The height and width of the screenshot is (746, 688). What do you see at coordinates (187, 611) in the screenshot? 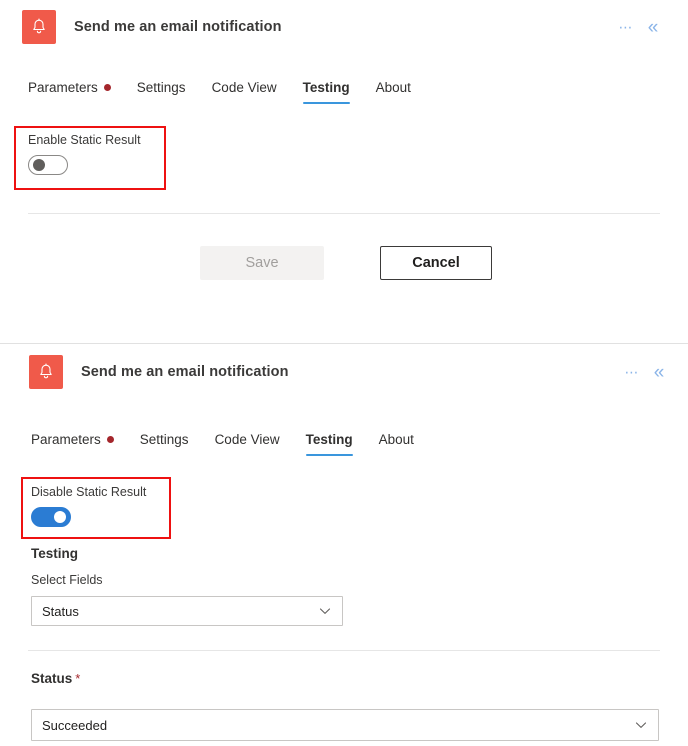
I see `select-fields-dropdown: Status` at bounding box center [187, 611].